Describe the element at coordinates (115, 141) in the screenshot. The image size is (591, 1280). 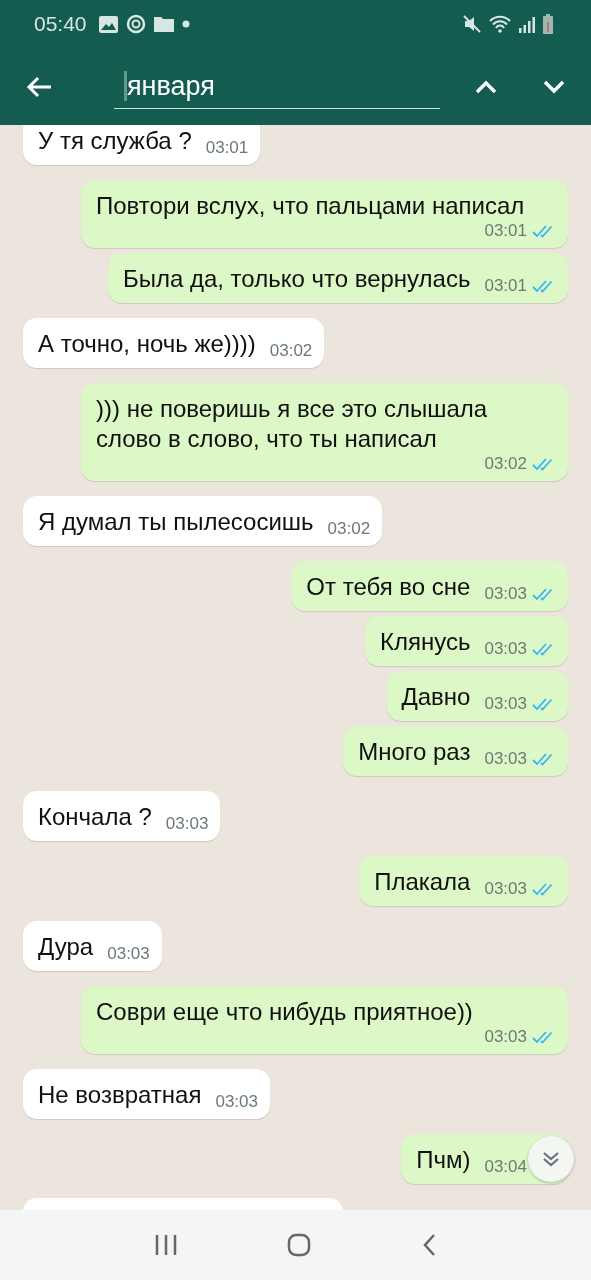
I see `message-text: У тя служба ?` at that location.